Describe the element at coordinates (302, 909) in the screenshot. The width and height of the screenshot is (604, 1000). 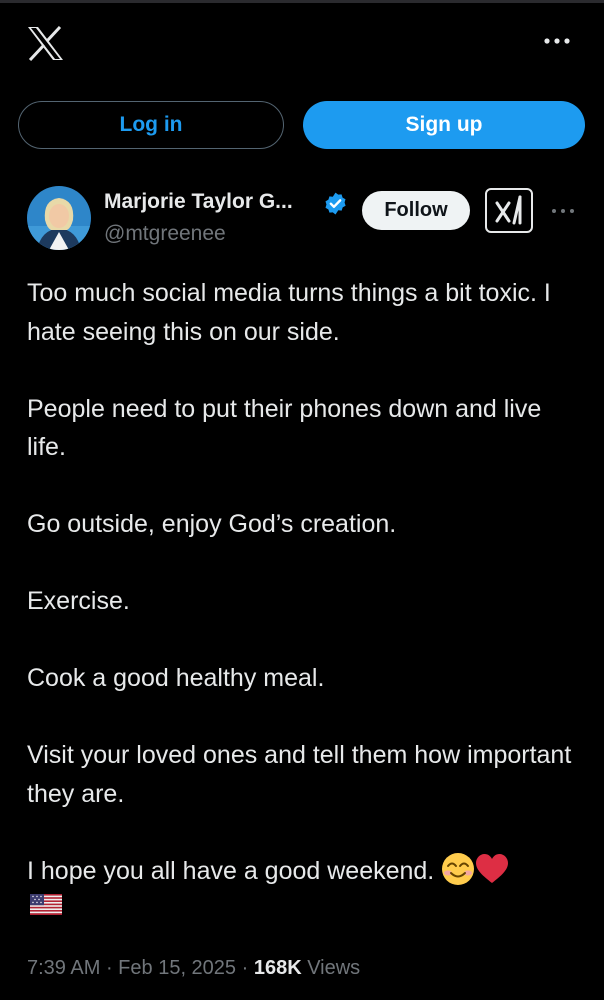
I see `flag-line` at that location.